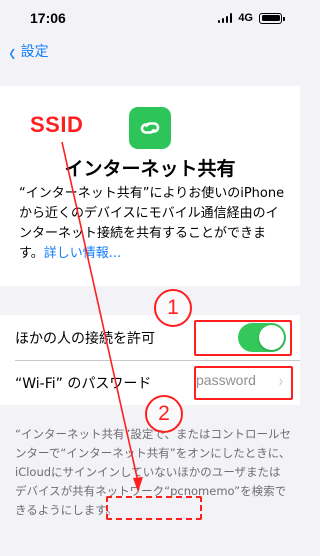 This screenshot has width=320, height=556. I want to click on page-title: インターネット共有, so click(150, 169).